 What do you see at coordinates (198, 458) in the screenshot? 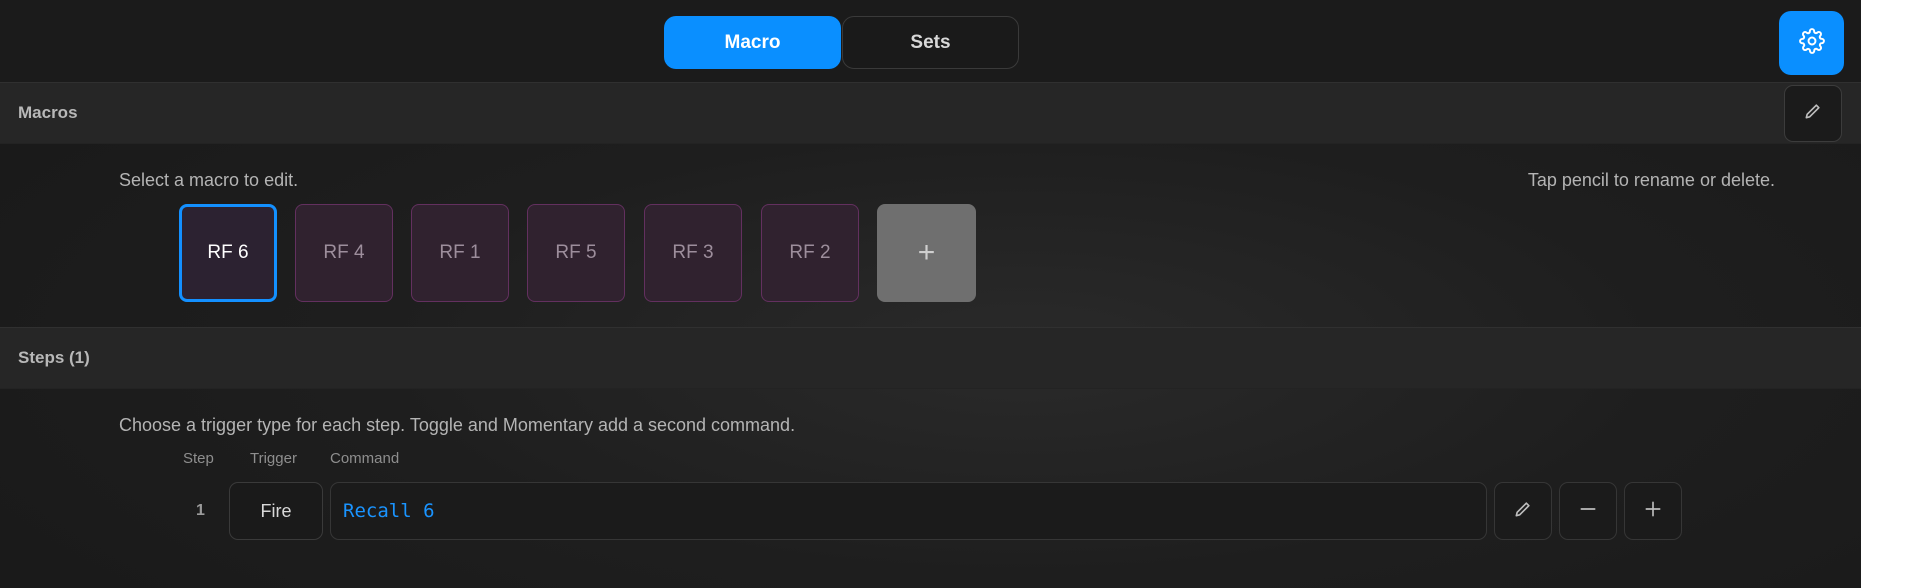
I see `column-header-step: Step` at bounding box center [198, 458].